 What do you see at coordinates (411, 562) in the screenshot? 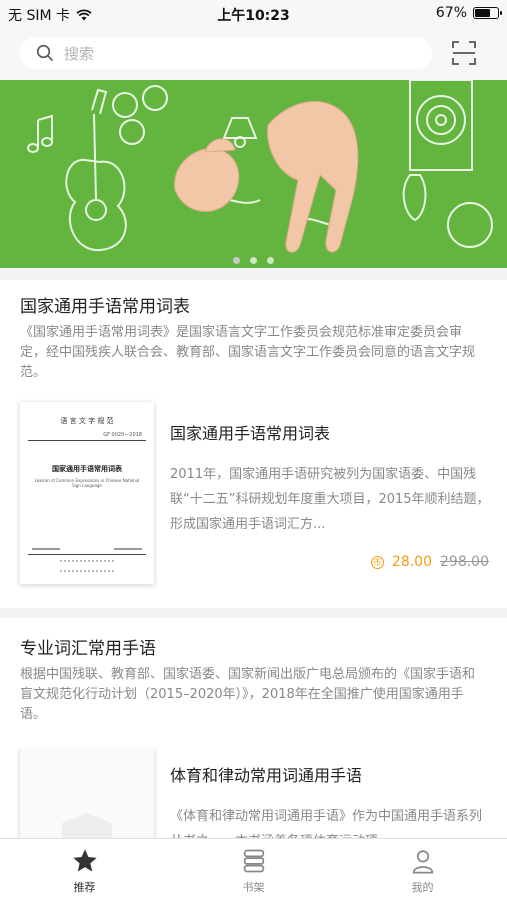
I see `book-price: 28.00` at bounding box center [411, 562].